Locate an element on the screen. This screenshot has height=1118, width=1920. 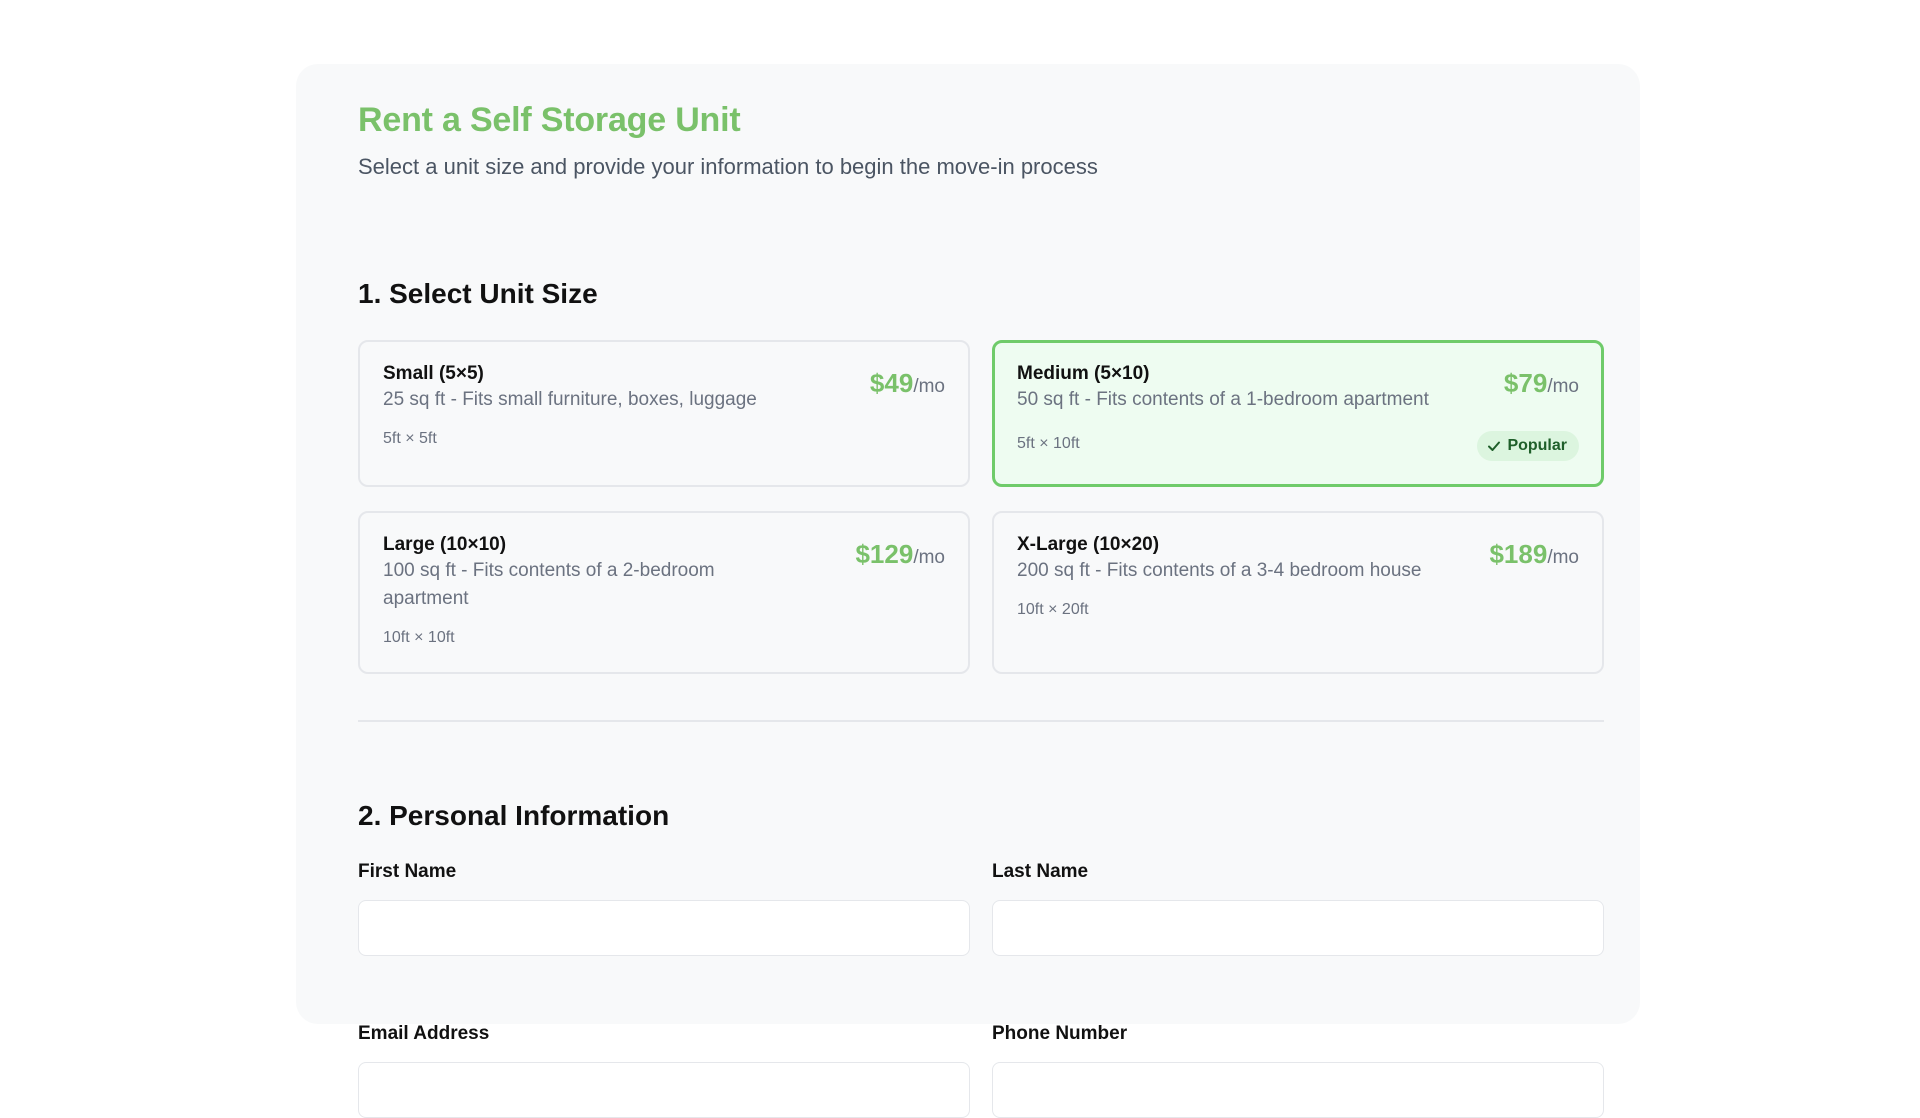
section-divider is located at coordinates (981, 721).